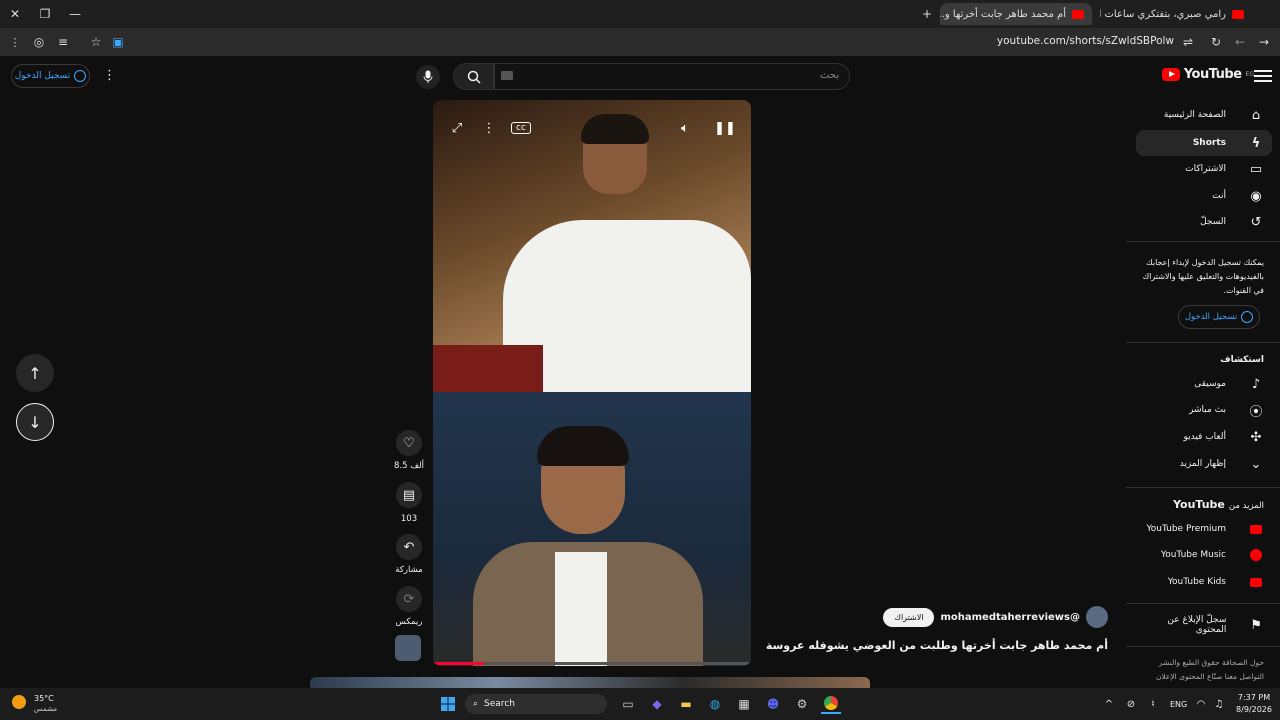  I want to click on sidebar-item-history: ↺ السجلّ, so click(1204, 222).